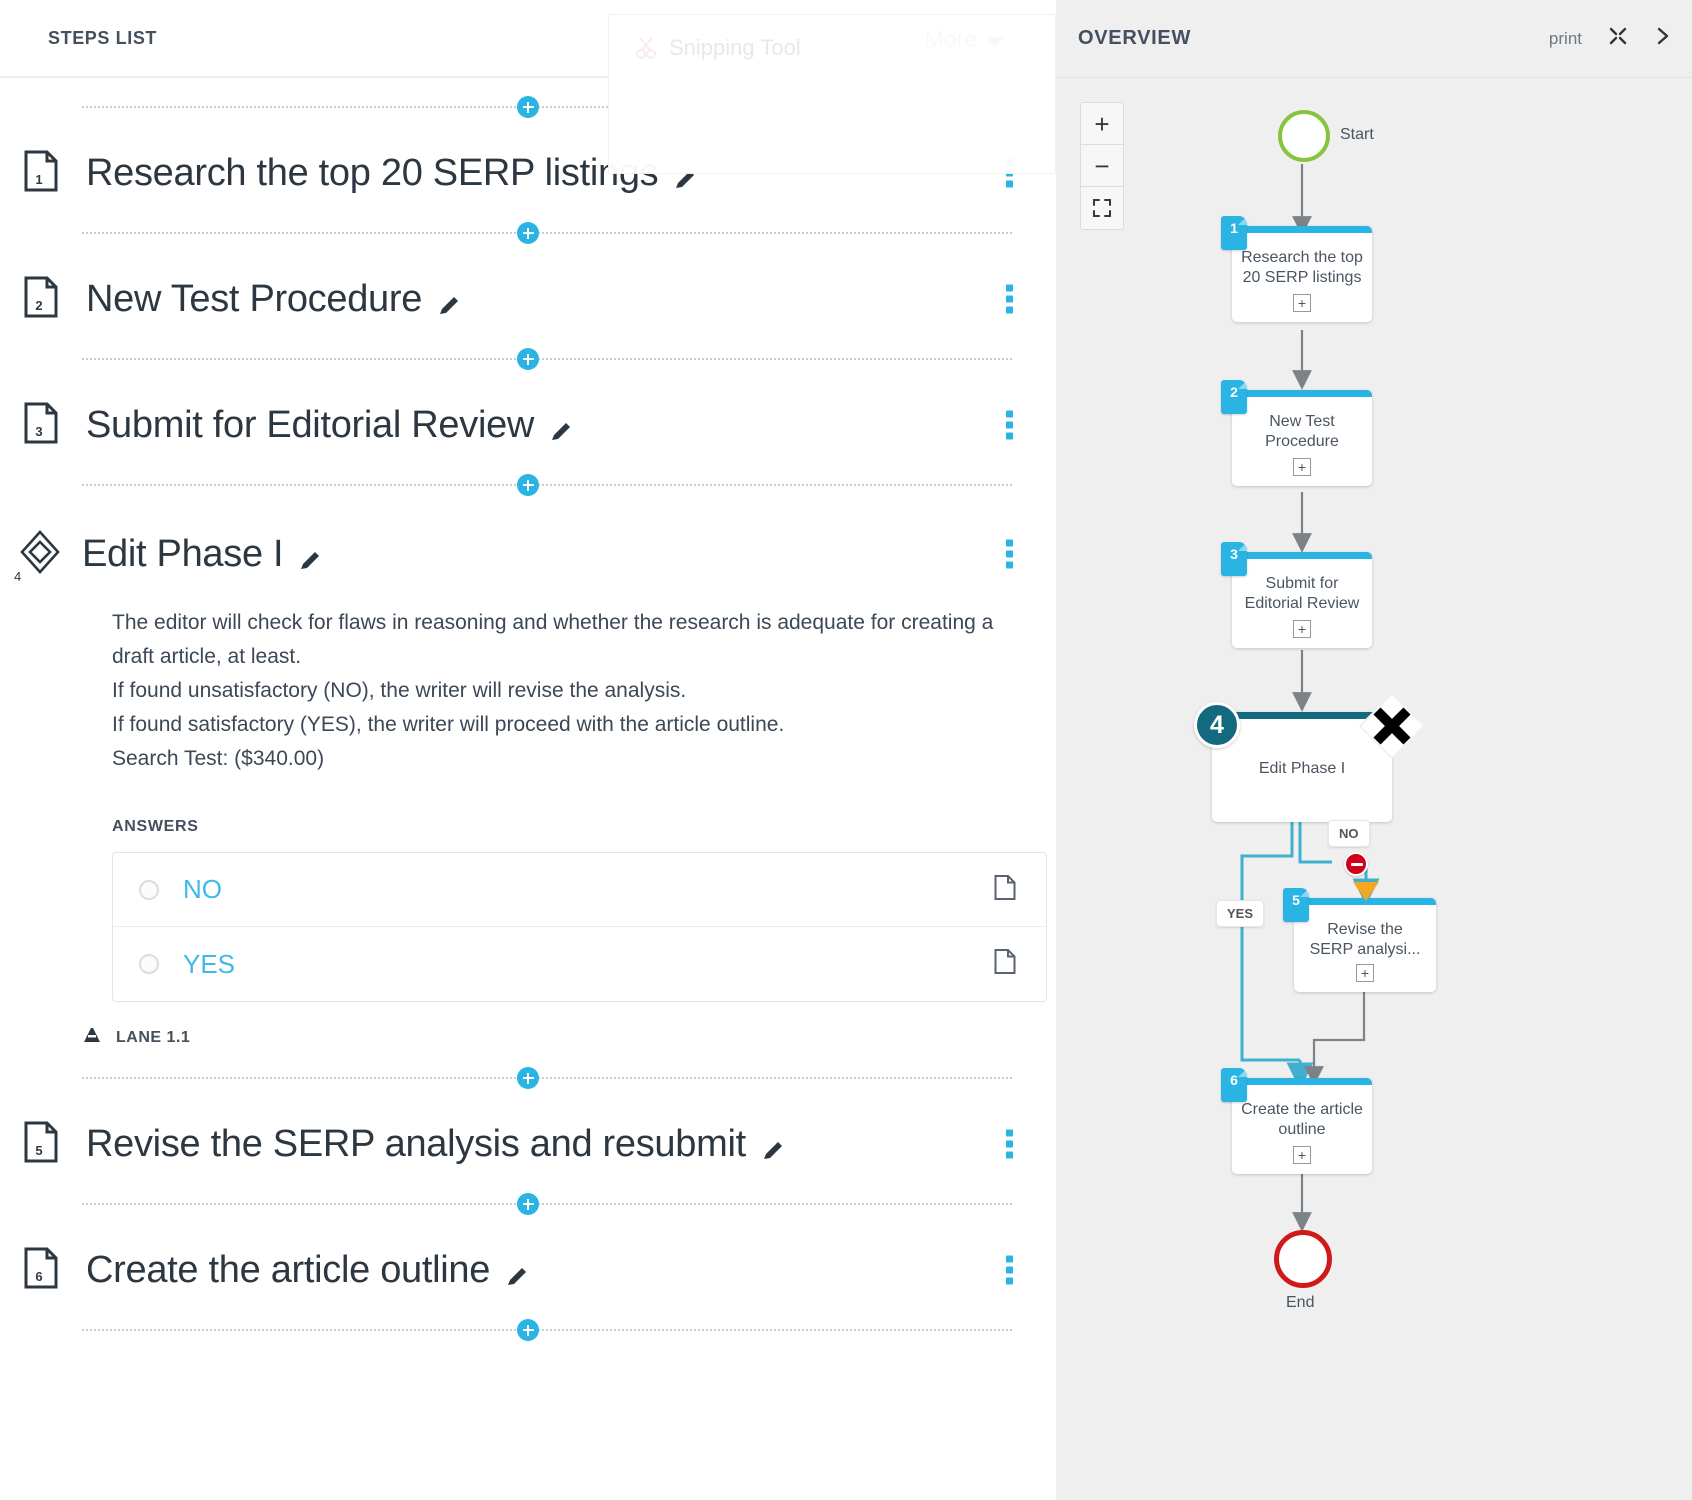  What do you see at coordinates (1296, 433) in the screenshot?
I see `flow-node-2: 2 New Test Procedure +` at bounding box center [1296, 433].